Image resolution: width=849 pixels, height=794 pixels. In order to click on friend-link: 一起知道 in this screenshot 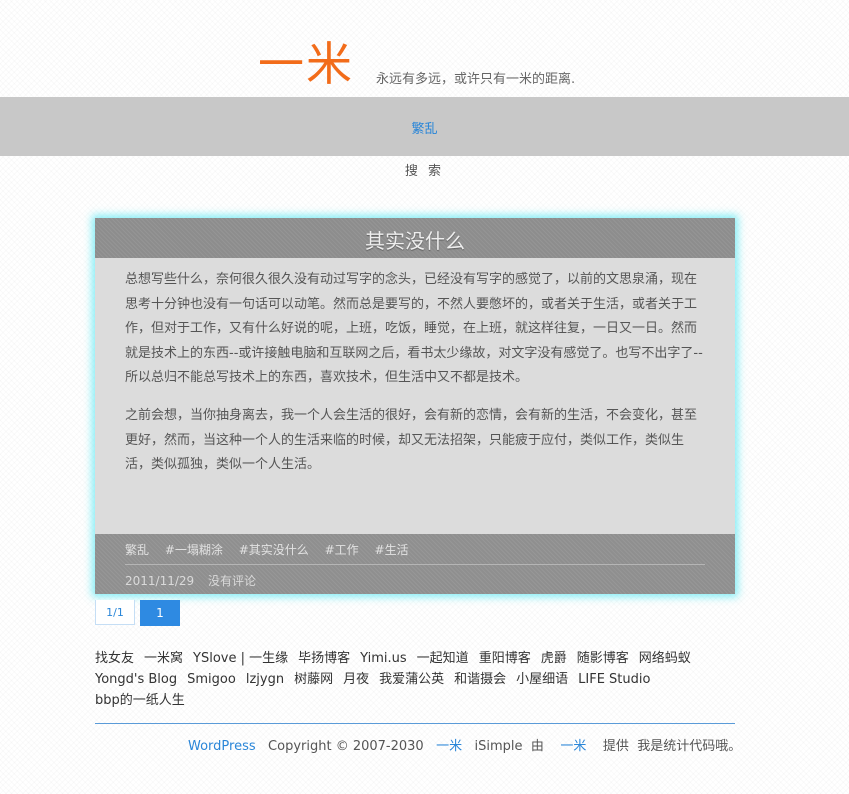, I will do `click(443, 658)`.